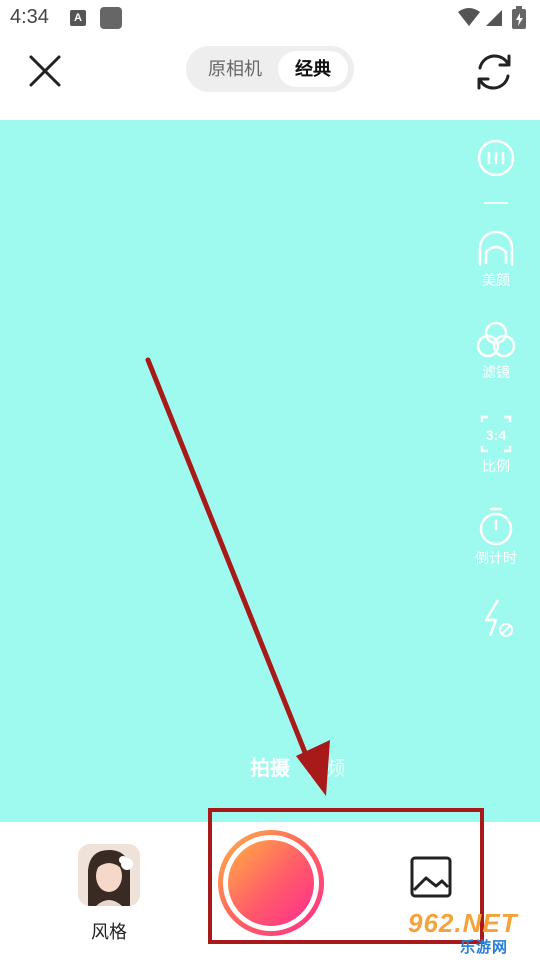  Describe the element at coordinates (235, 69) in the screenshot. I see `mode-original-camera: 原相机` at that location.